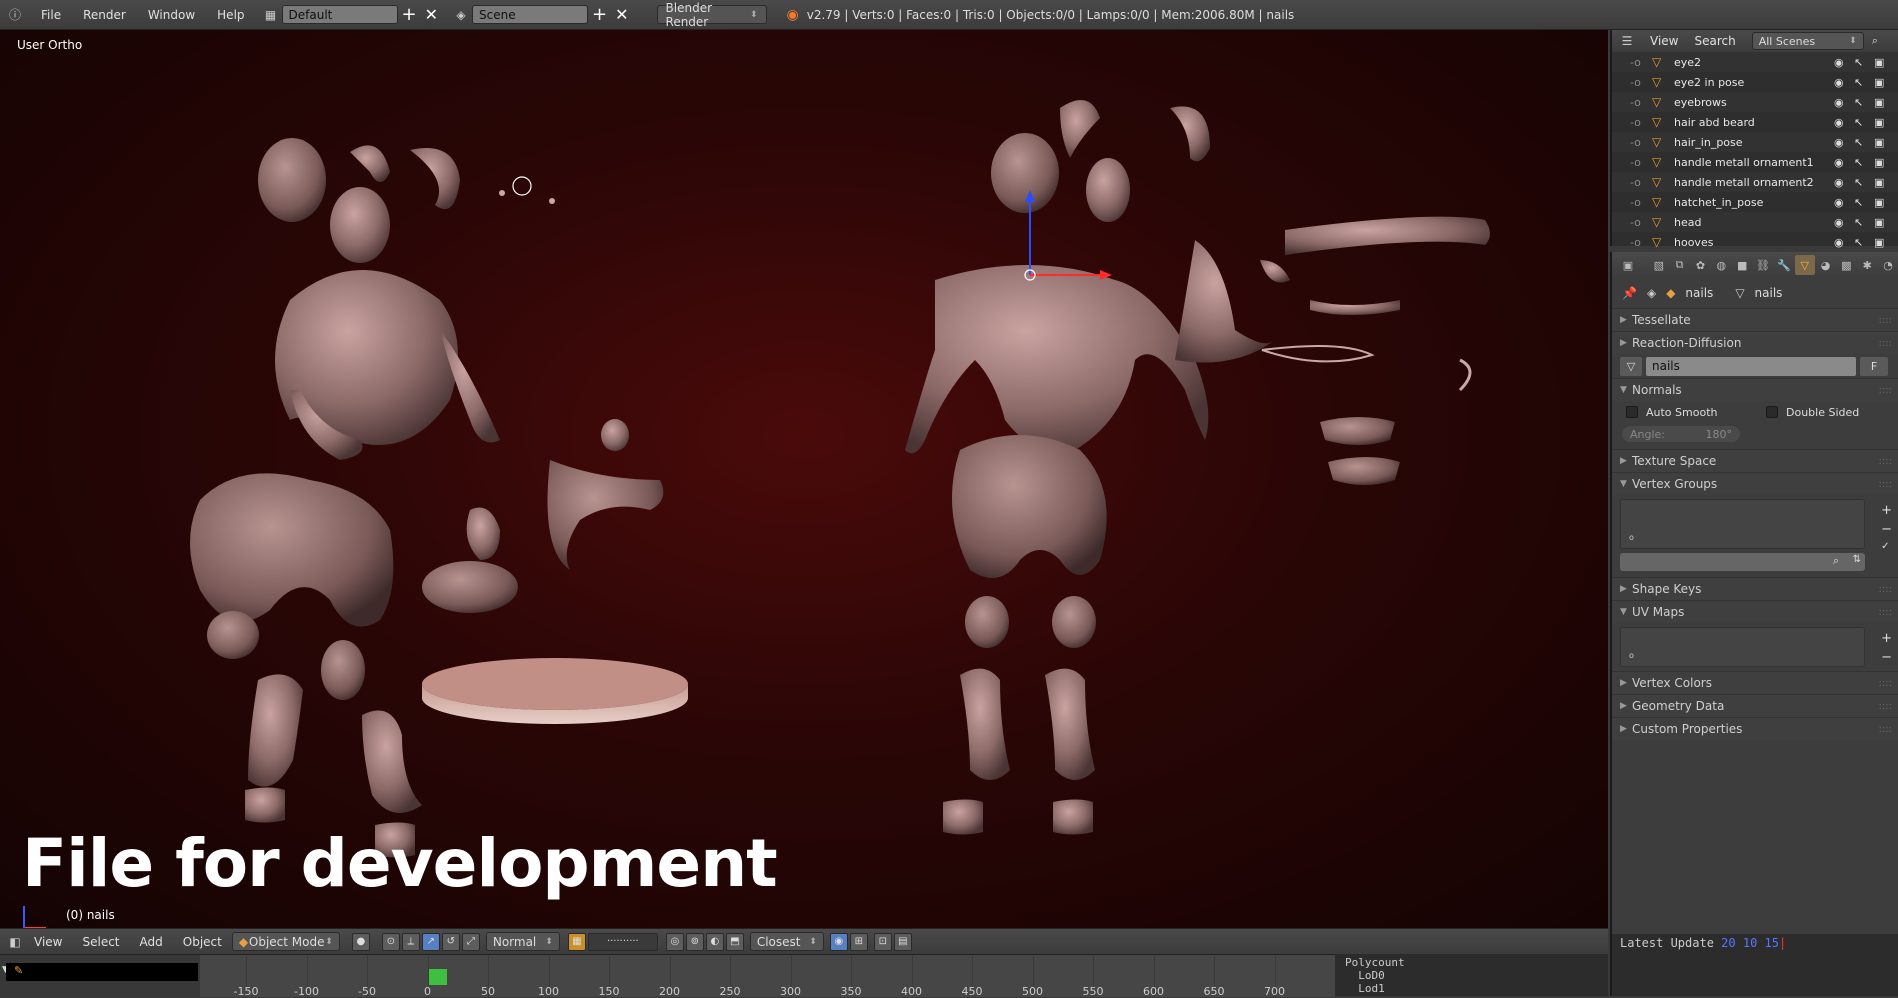 Image resolution: width=1898 pixels, height=998 pixels. I want to click on outliner-row-name: handle metall ornament1, so click(1744, 162).